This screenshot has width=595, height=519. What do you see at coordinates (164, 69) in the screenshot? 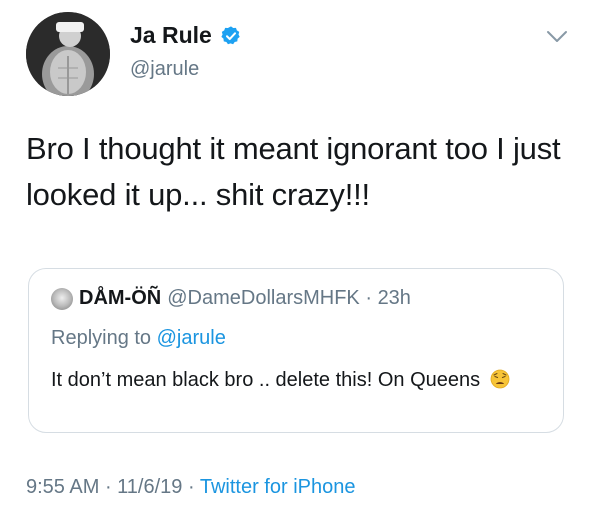
I see `author-handle: @jarule` at bounding box center [164, 69].